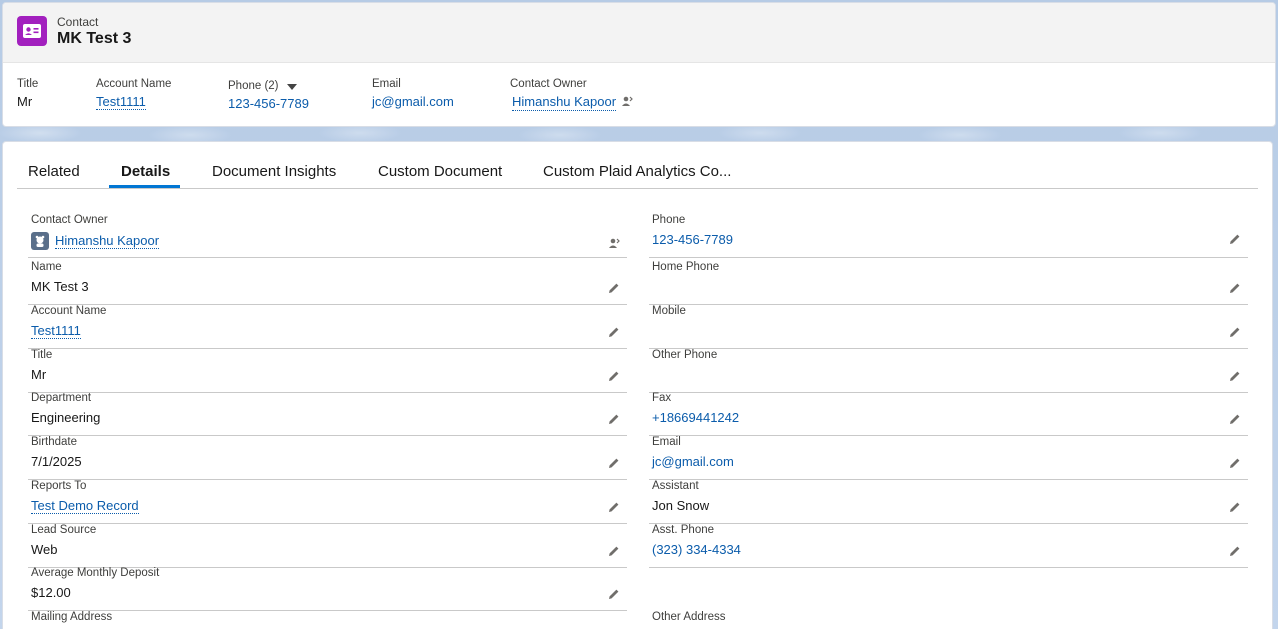  What do you see at coordinates (107, 241) in the screenshot?
I see `field-value-link: Himanshu Kapoor` at bounding box center [107, 241].